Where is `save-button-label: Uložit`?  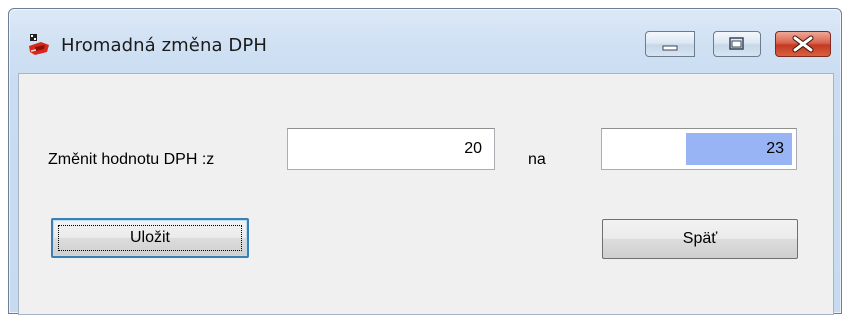
save-button-label: Uložit is located at coordinates (149, 237).